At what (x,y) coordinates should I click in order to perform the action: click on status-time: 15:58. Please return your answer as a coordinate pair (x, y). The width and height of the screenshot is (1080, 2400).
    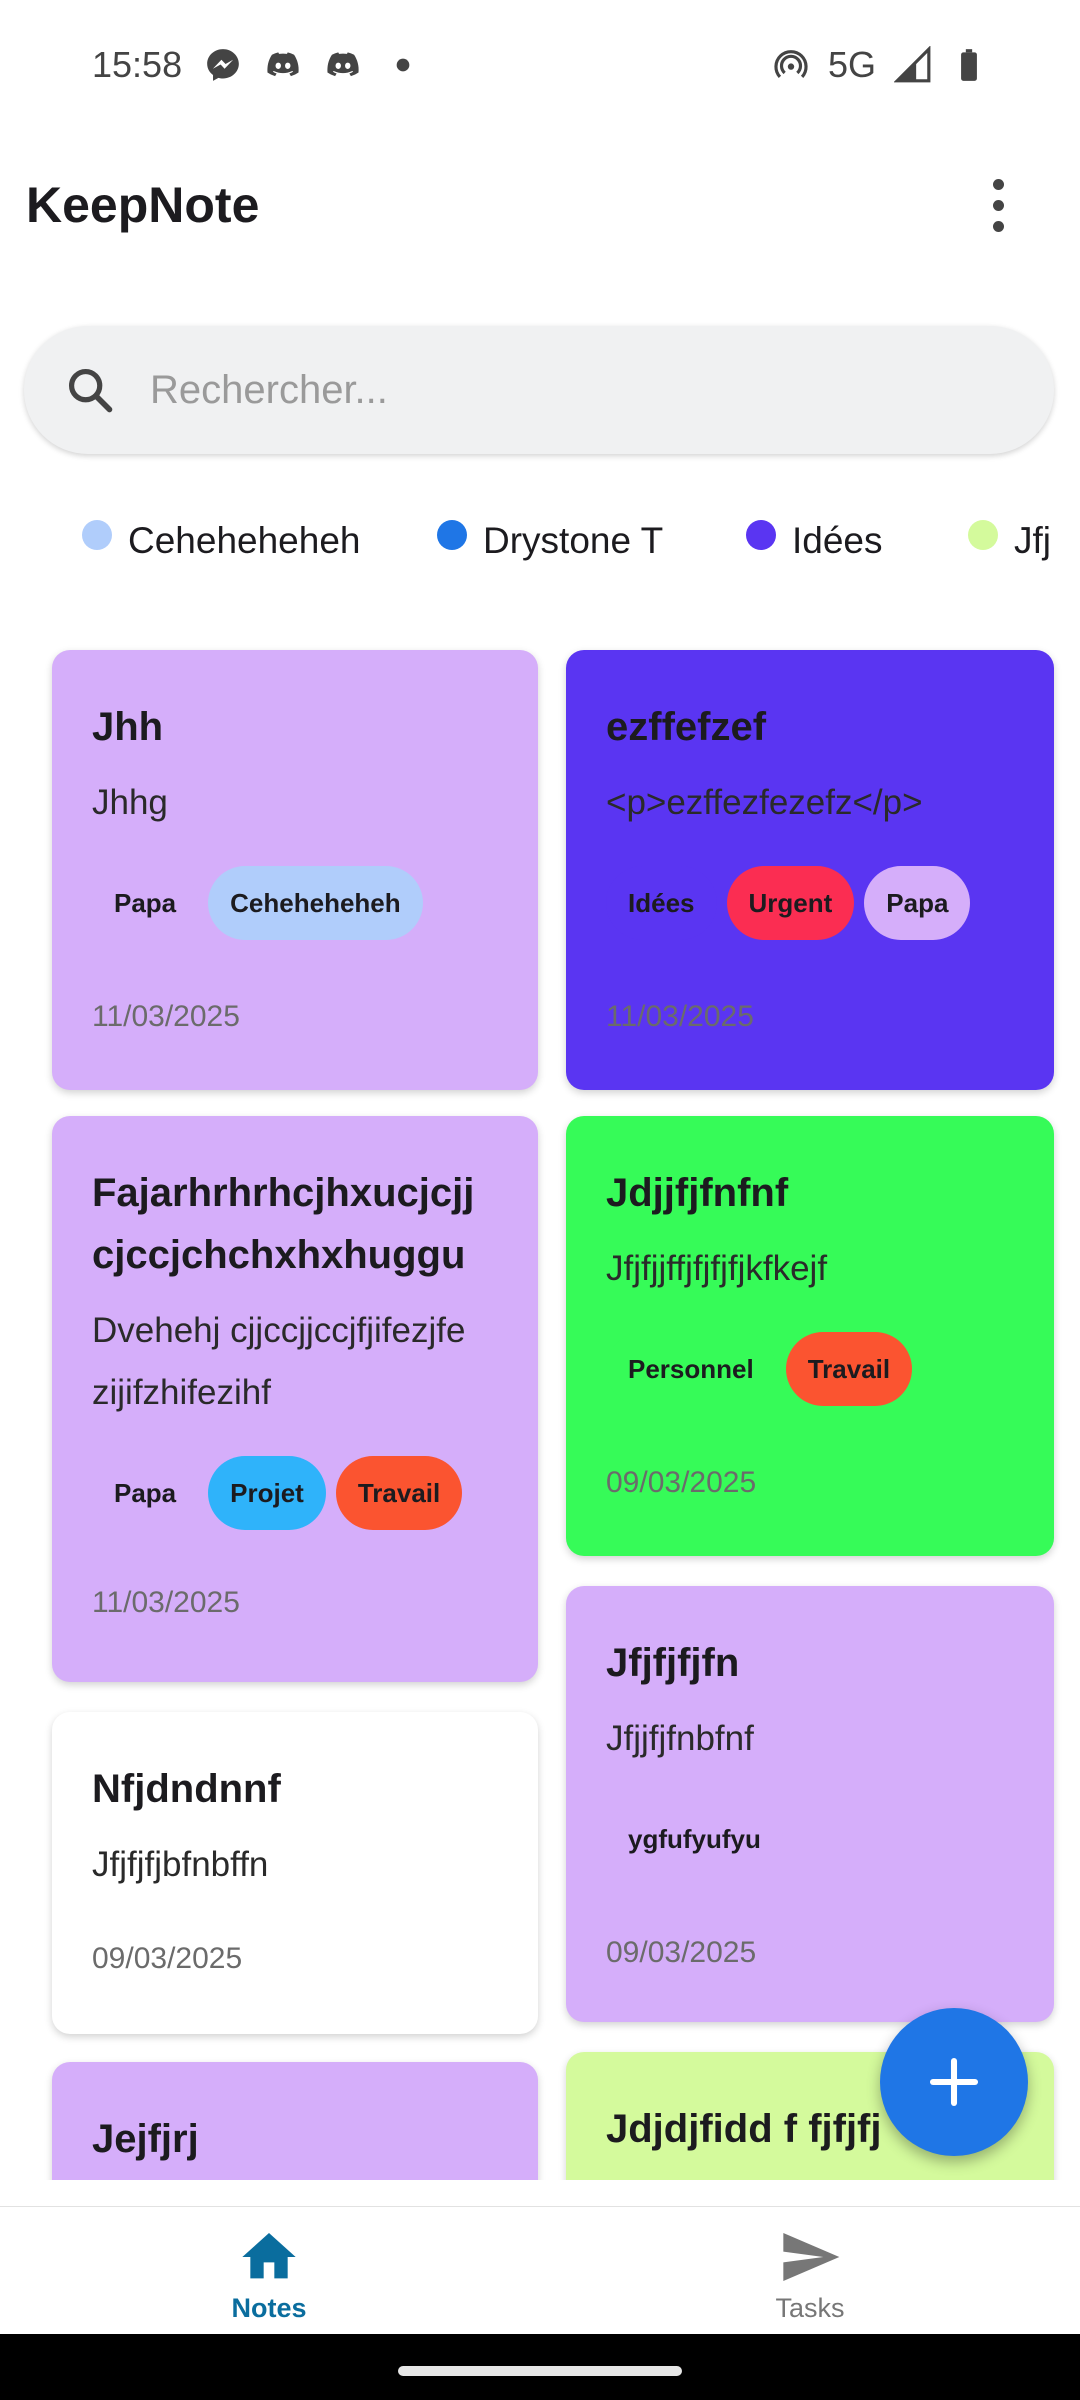
    Looking at the image, I should click on (137, 64).